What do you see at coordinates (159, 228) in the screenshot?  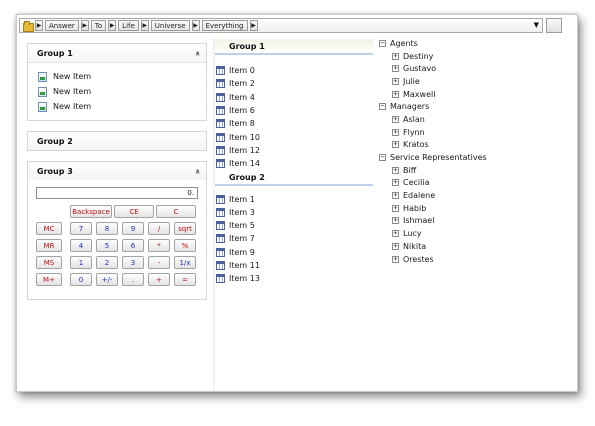 I see `divide-button: /` at bounding box center [159, 228].